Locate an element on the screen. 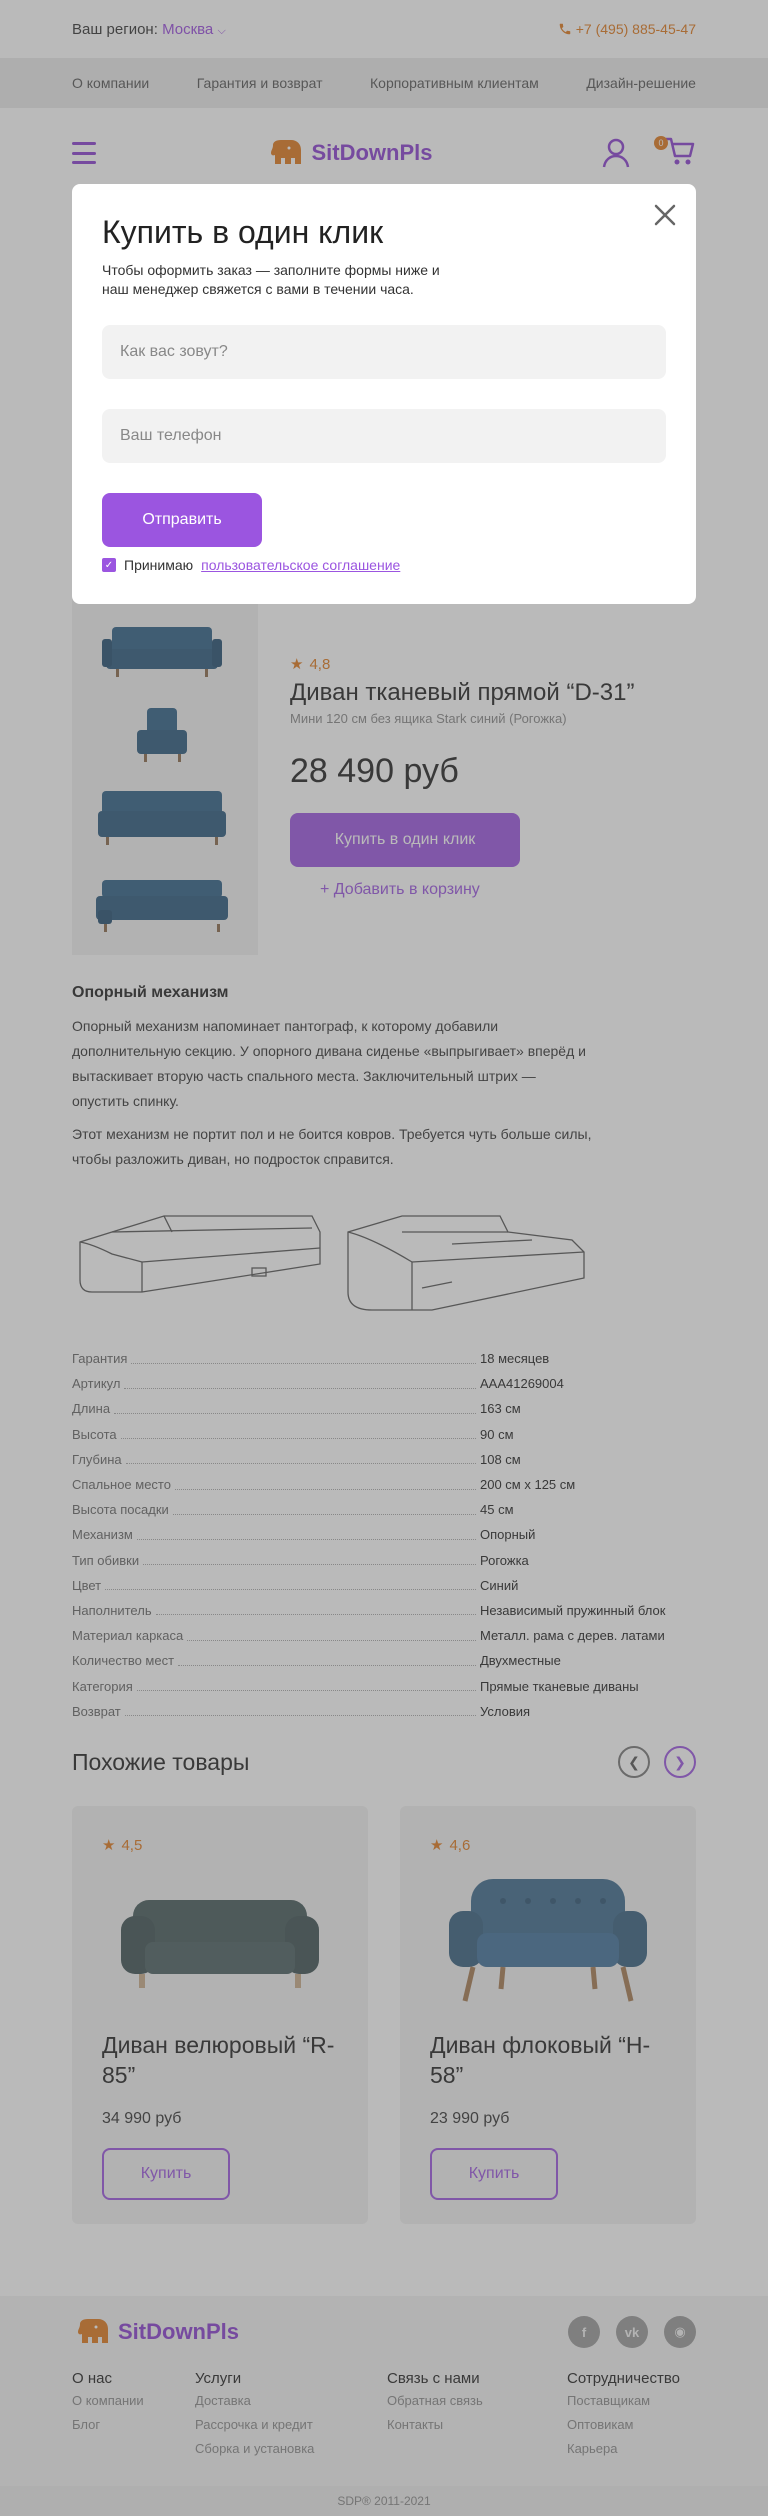  modal-title: Купить в один клик is located at coordinates (243, 232).